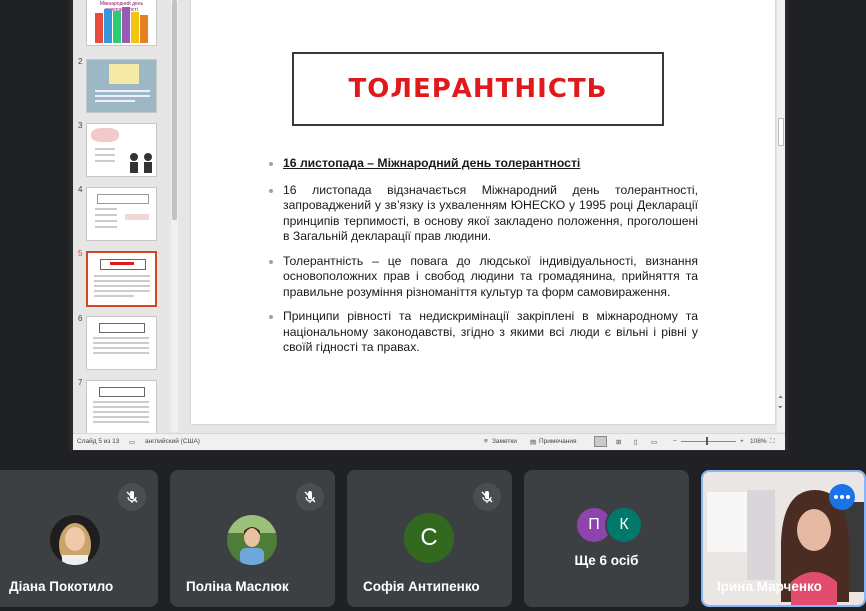 The height and width of the screenshot is (611, 866). What do you see at coordinates (618, 442) in the screenshot?
I see `slide-sorter-icon: ⊞` at bounding box center [618, 442].